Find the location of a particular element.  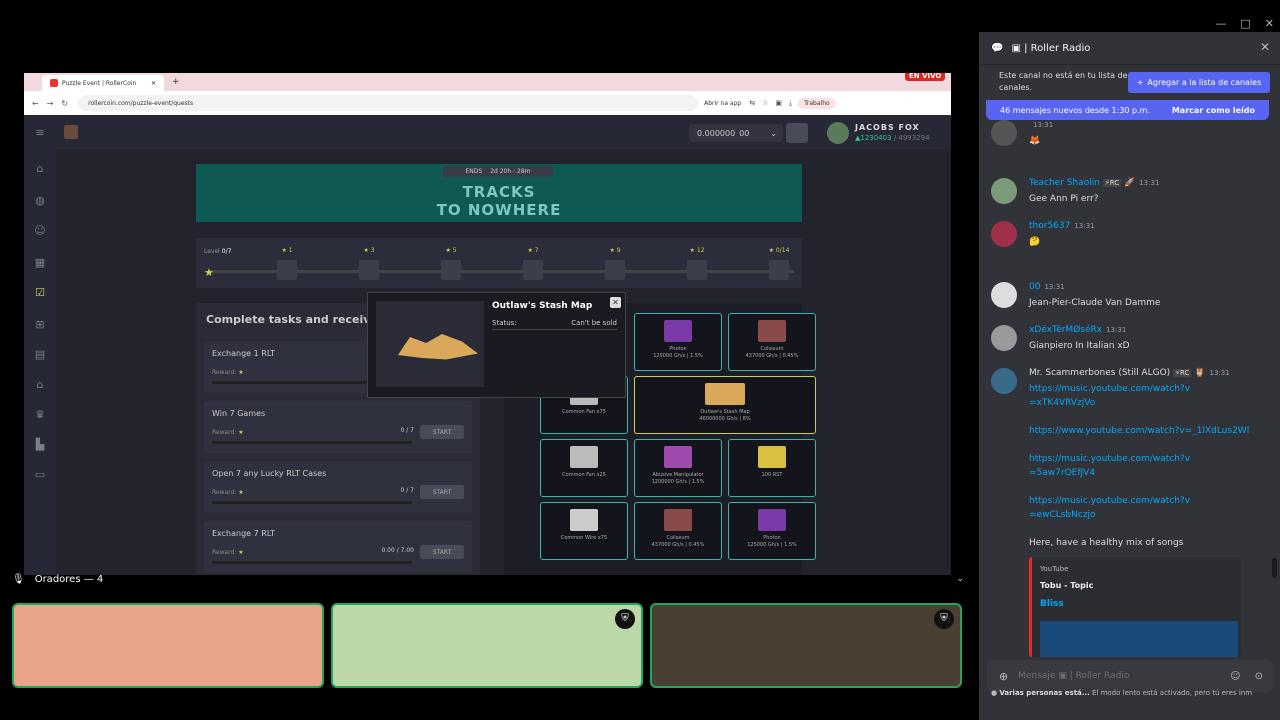

maximize-icon: □ is located at coordinates (1245, 23).